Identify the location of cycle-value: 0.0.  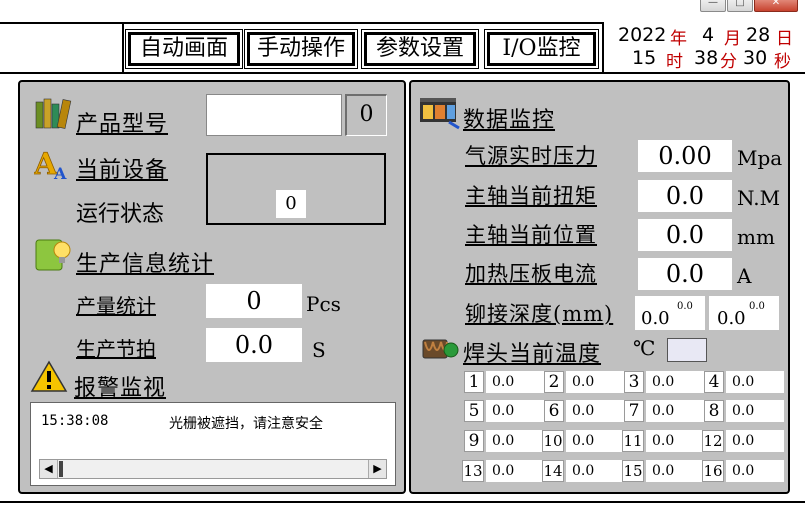
(254, 345).